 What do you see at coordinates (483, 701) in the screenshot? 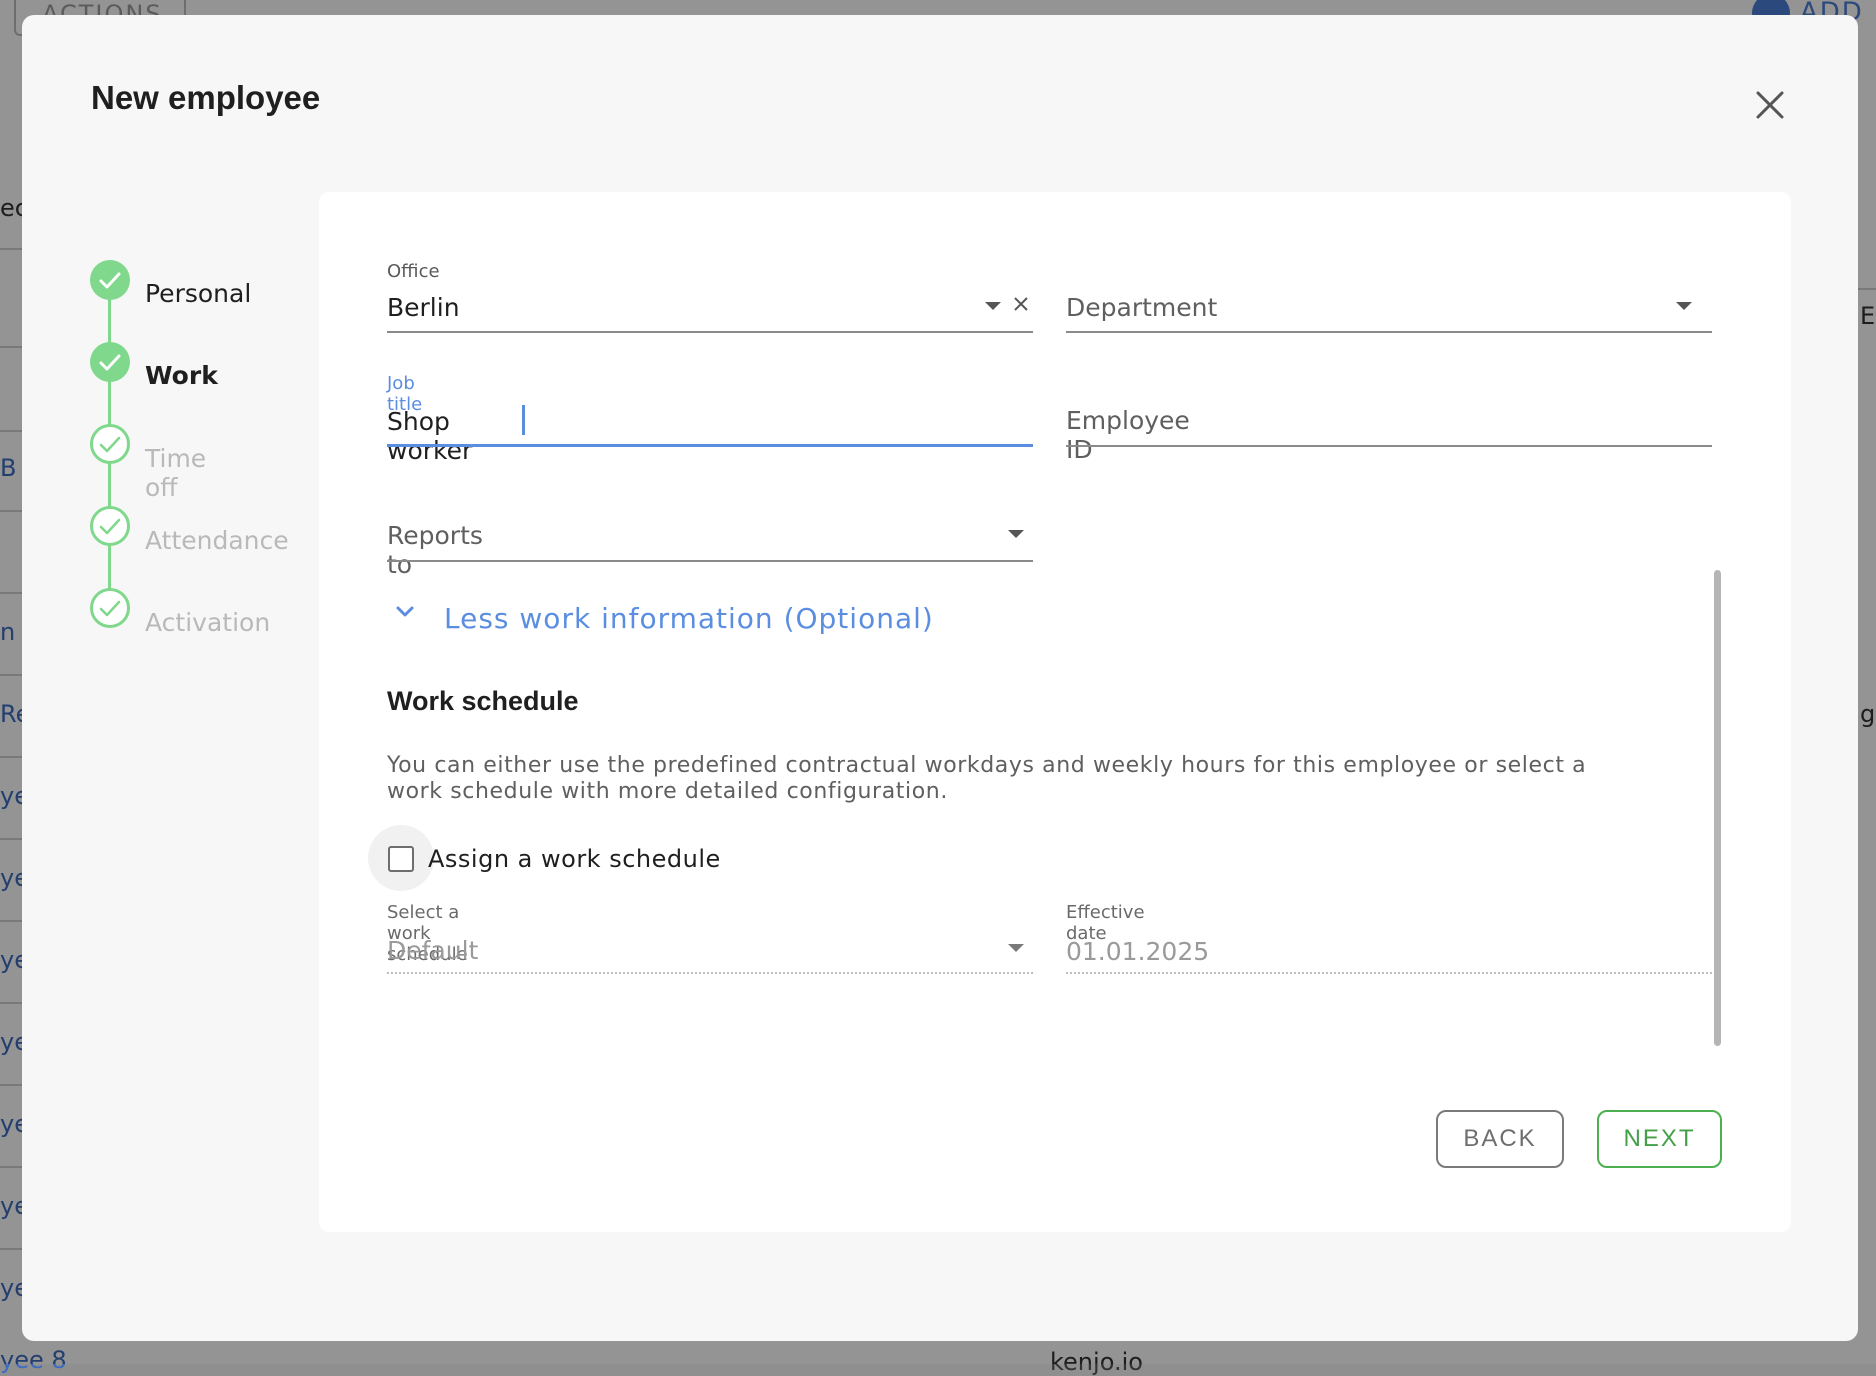
I see `work-schedule-title: Work schedule` at bounding box center [483, 701].